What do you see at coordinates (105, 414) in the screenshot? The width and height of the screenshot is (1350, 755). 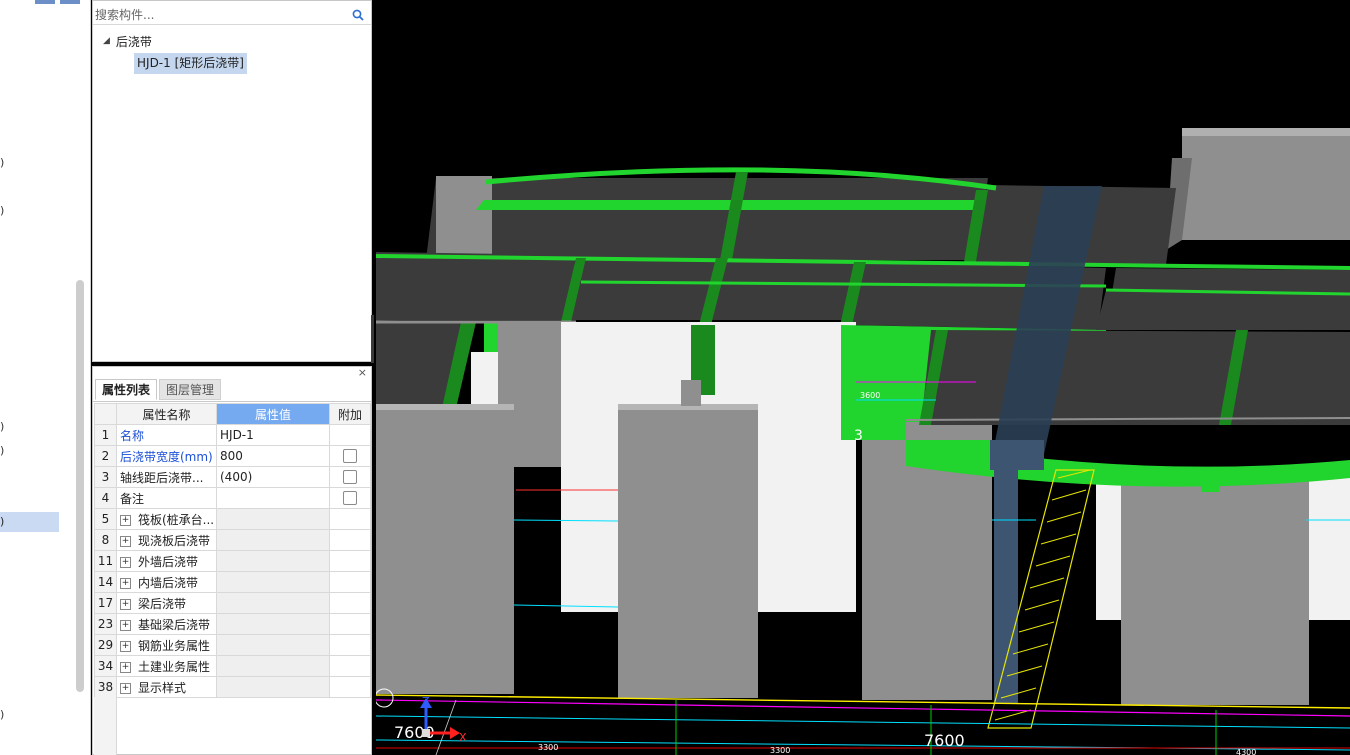 I see `column-header-num` at bounding box center [105, 414].